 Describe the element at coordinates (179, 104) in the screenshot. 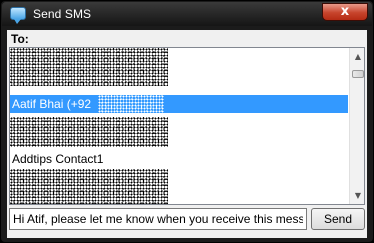

I see `contact-item-selected: Aatif Bhai (+92` at that location.